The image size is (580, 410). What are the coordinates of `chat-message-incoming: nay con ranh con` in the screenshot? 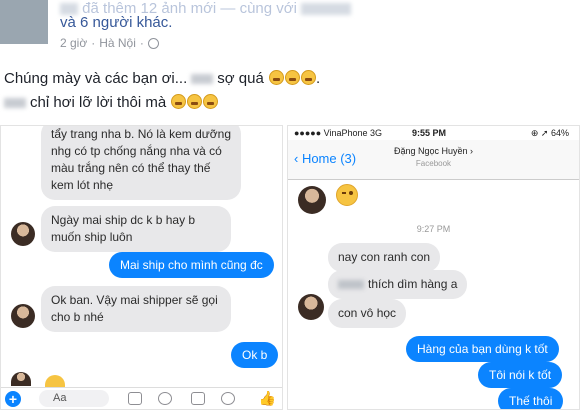 It's located at (384, 257).